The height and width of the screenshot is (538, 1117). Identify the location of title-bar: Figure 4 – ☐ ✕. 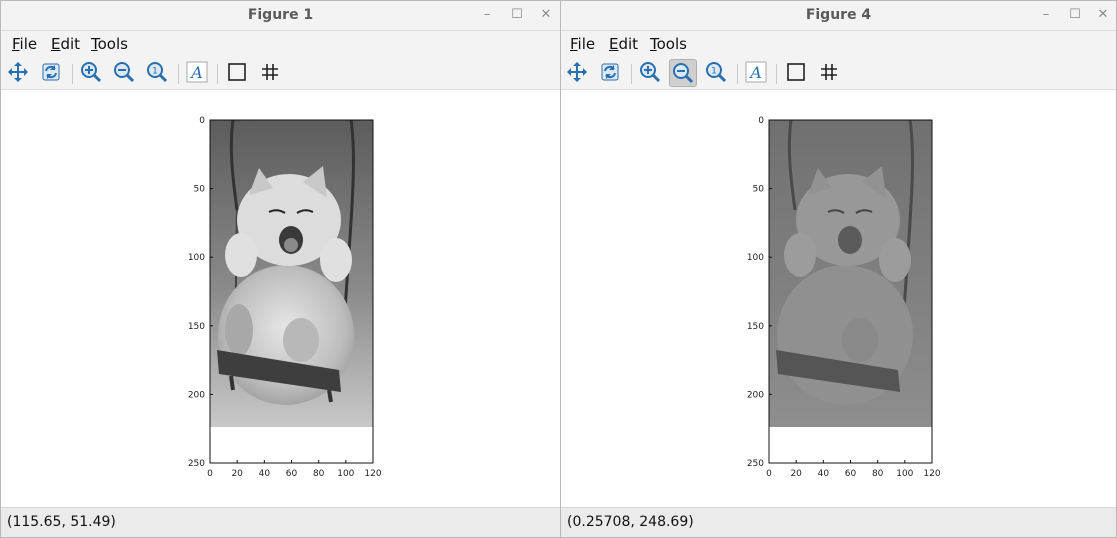
(838, 16).